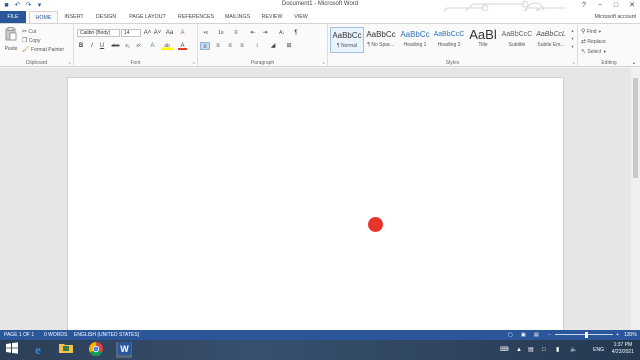 The width and height of the screenshot is (640, 360). I want to click on styles-scroll: ▲ ▼ ▼, so click(572, 40).